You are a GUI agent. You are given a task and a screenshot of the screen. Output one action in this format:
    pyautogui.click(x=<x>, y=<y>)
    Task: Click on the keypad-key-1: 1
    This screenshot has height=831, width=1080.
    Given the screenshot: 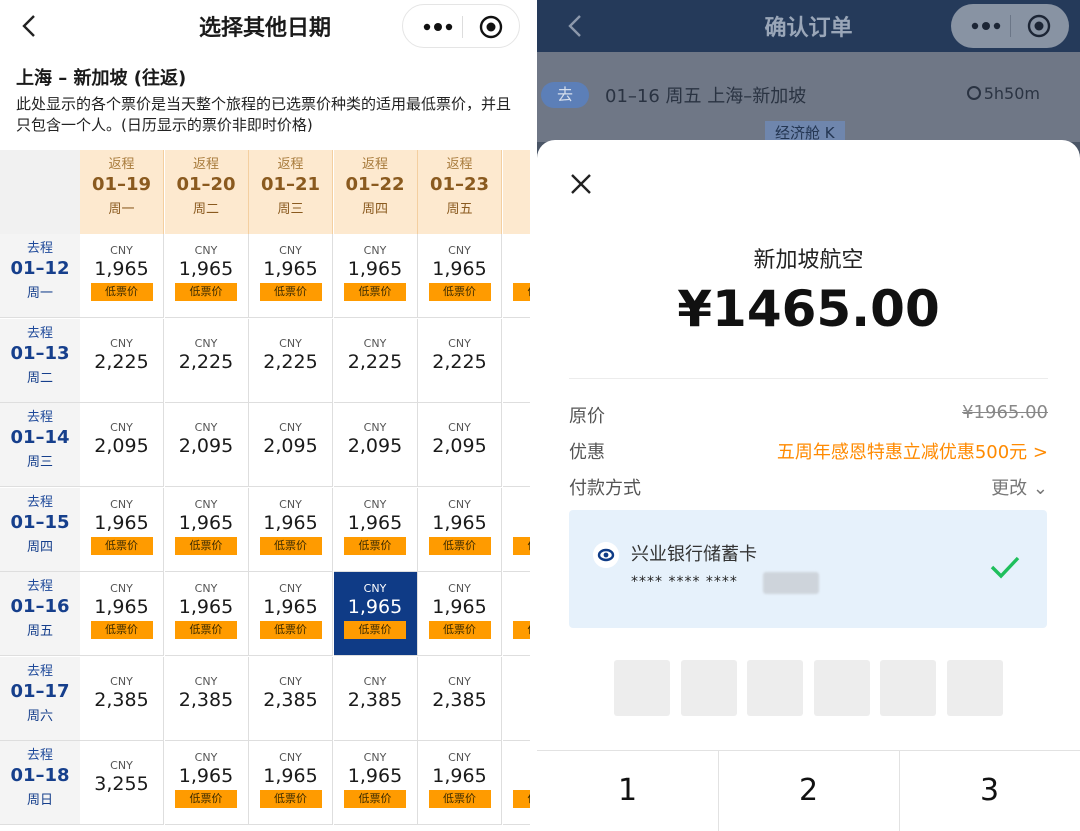 What is the action you would take?
    pyautogui.click(x=627, y=791)
    